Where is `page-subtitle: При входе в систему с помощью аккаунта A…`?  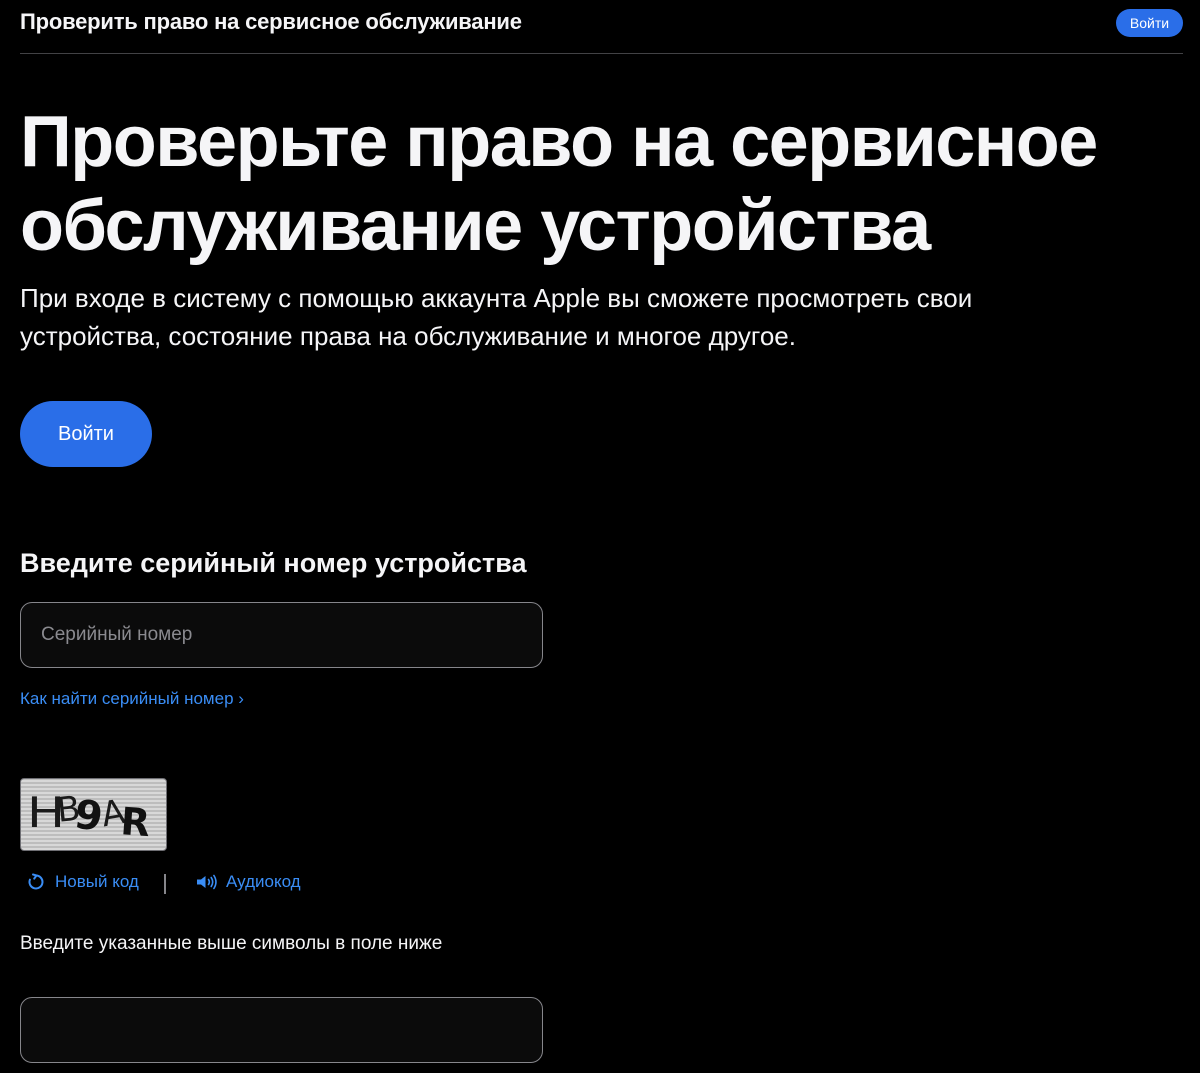
page-subtitle: При входе в систему с помощью аккаунта A… is located at coordinates (496, 317).